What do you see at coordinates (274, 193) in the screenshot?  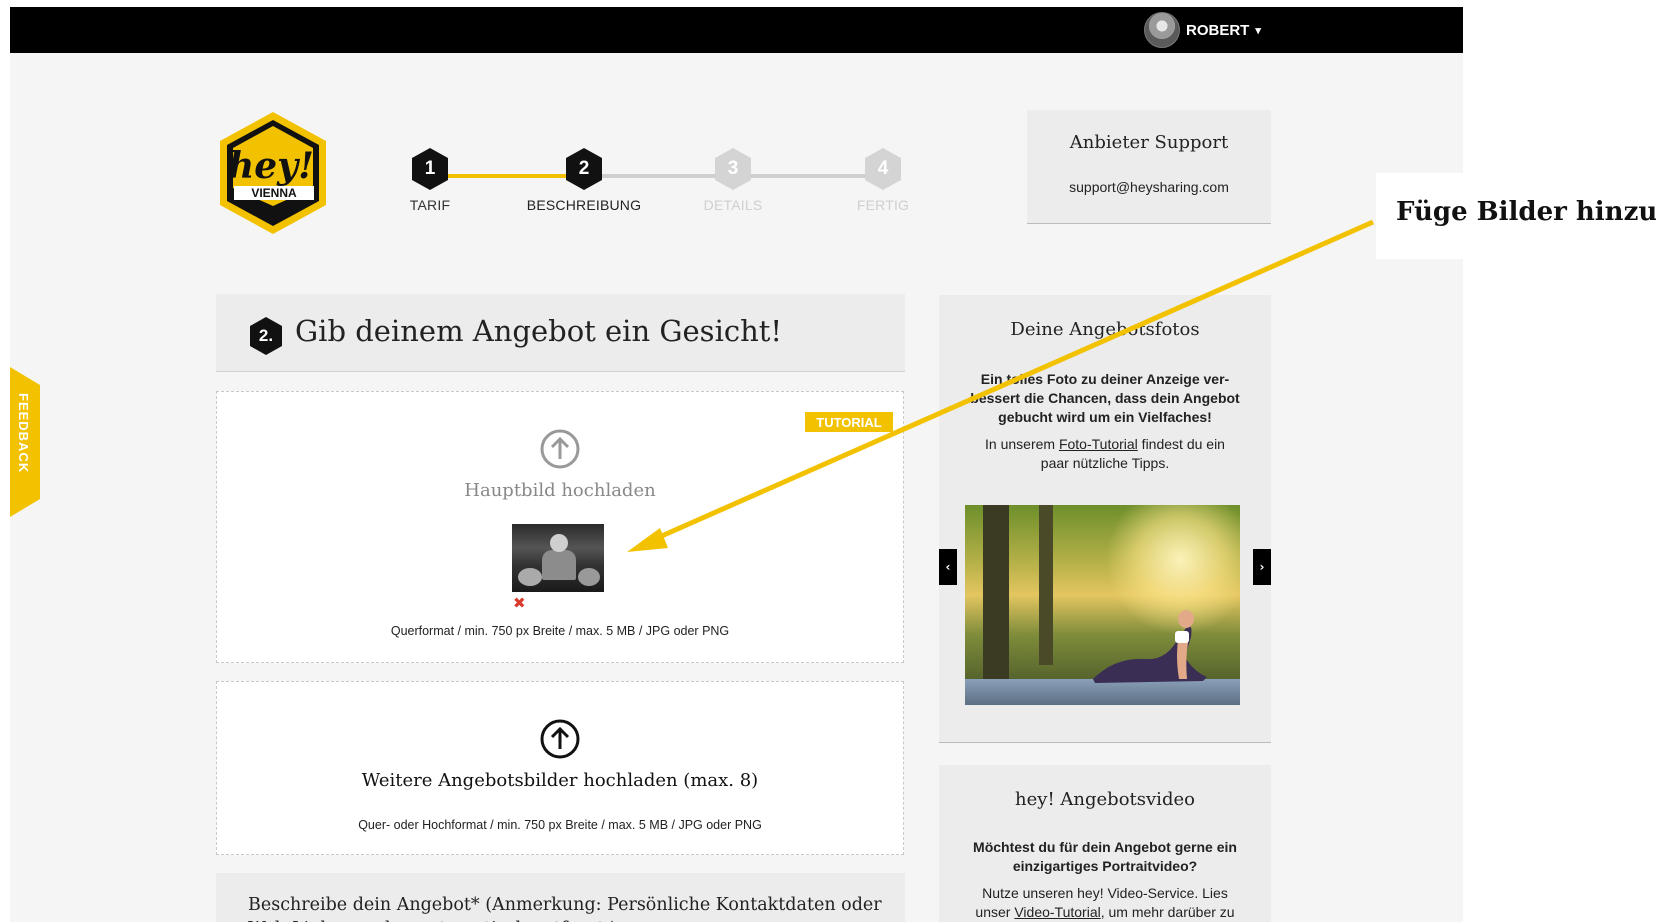 I see `logo-city: VIENNA` at bounding box center [274, 193].